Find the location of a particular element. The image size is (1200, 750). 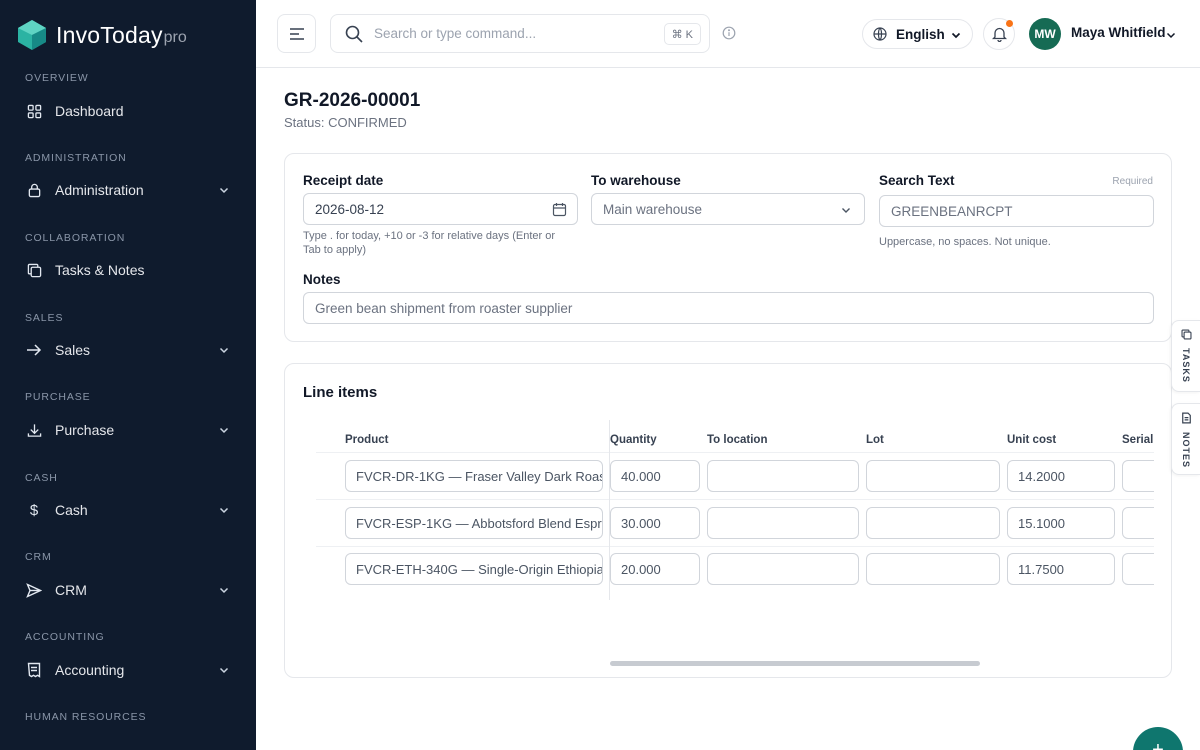

receipt-date-field: 2026-08-12 is located at coordinates (440, 209).